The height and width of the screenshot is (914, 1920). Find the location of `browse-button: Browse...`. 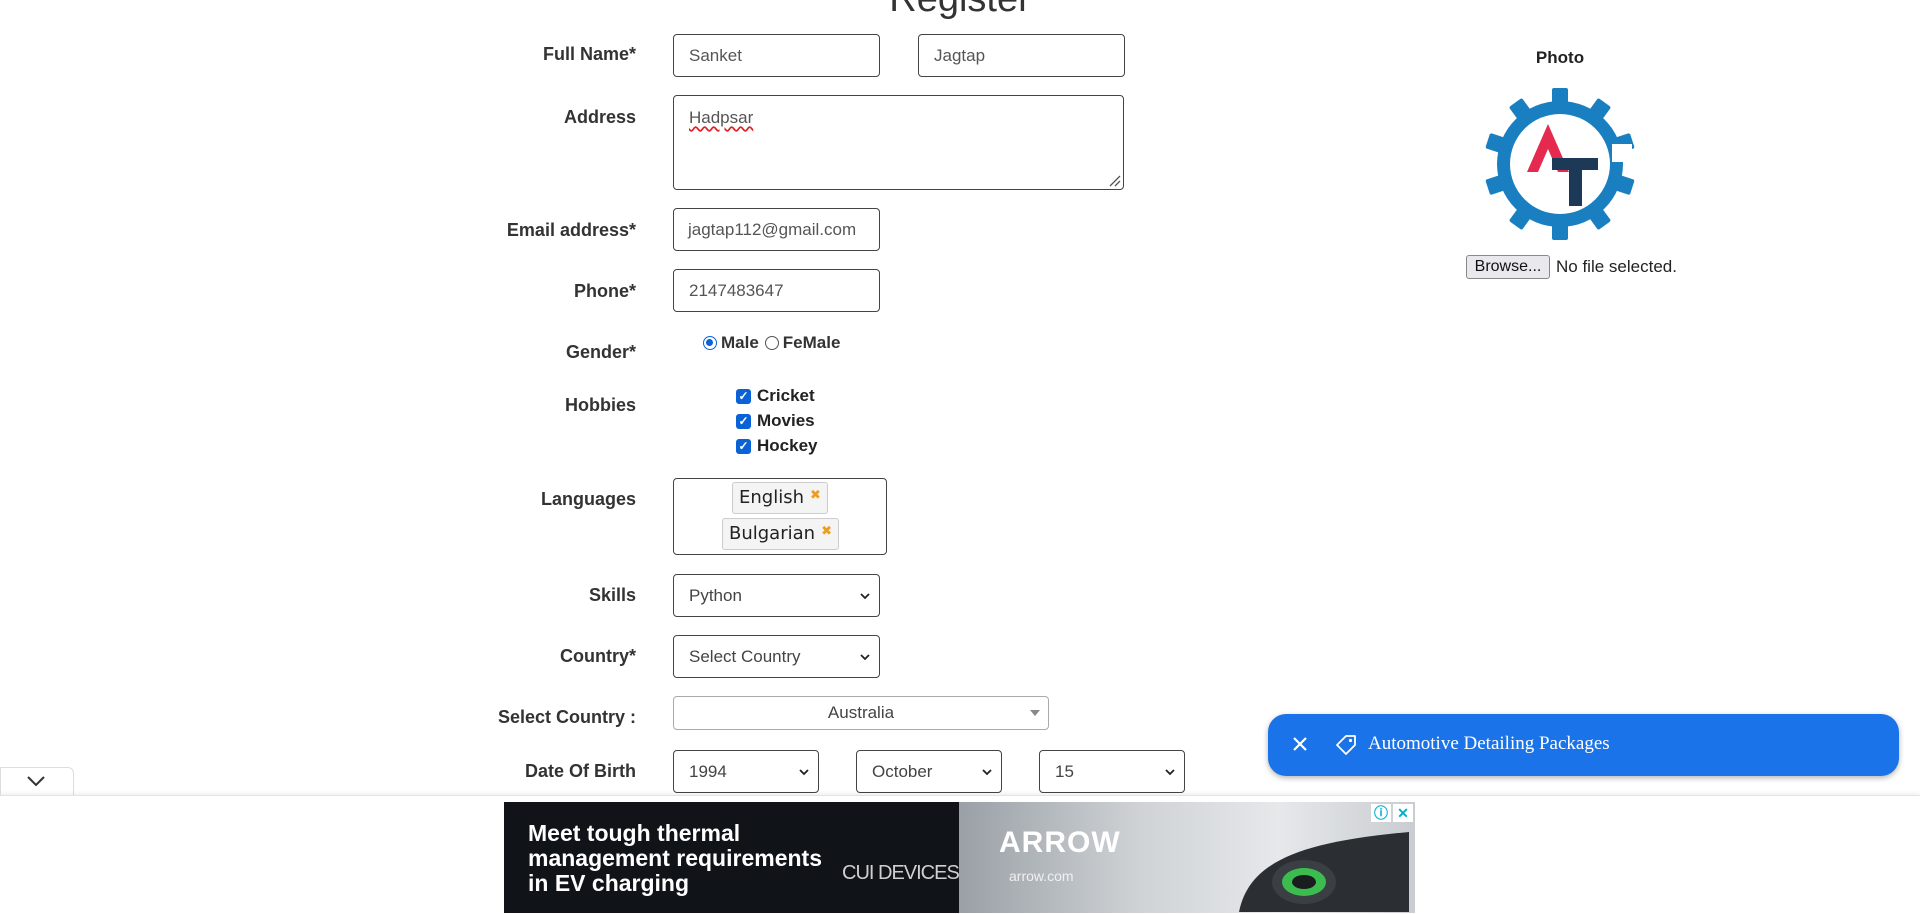

browse-button: Browse... is located at coordinates (1508, 267).